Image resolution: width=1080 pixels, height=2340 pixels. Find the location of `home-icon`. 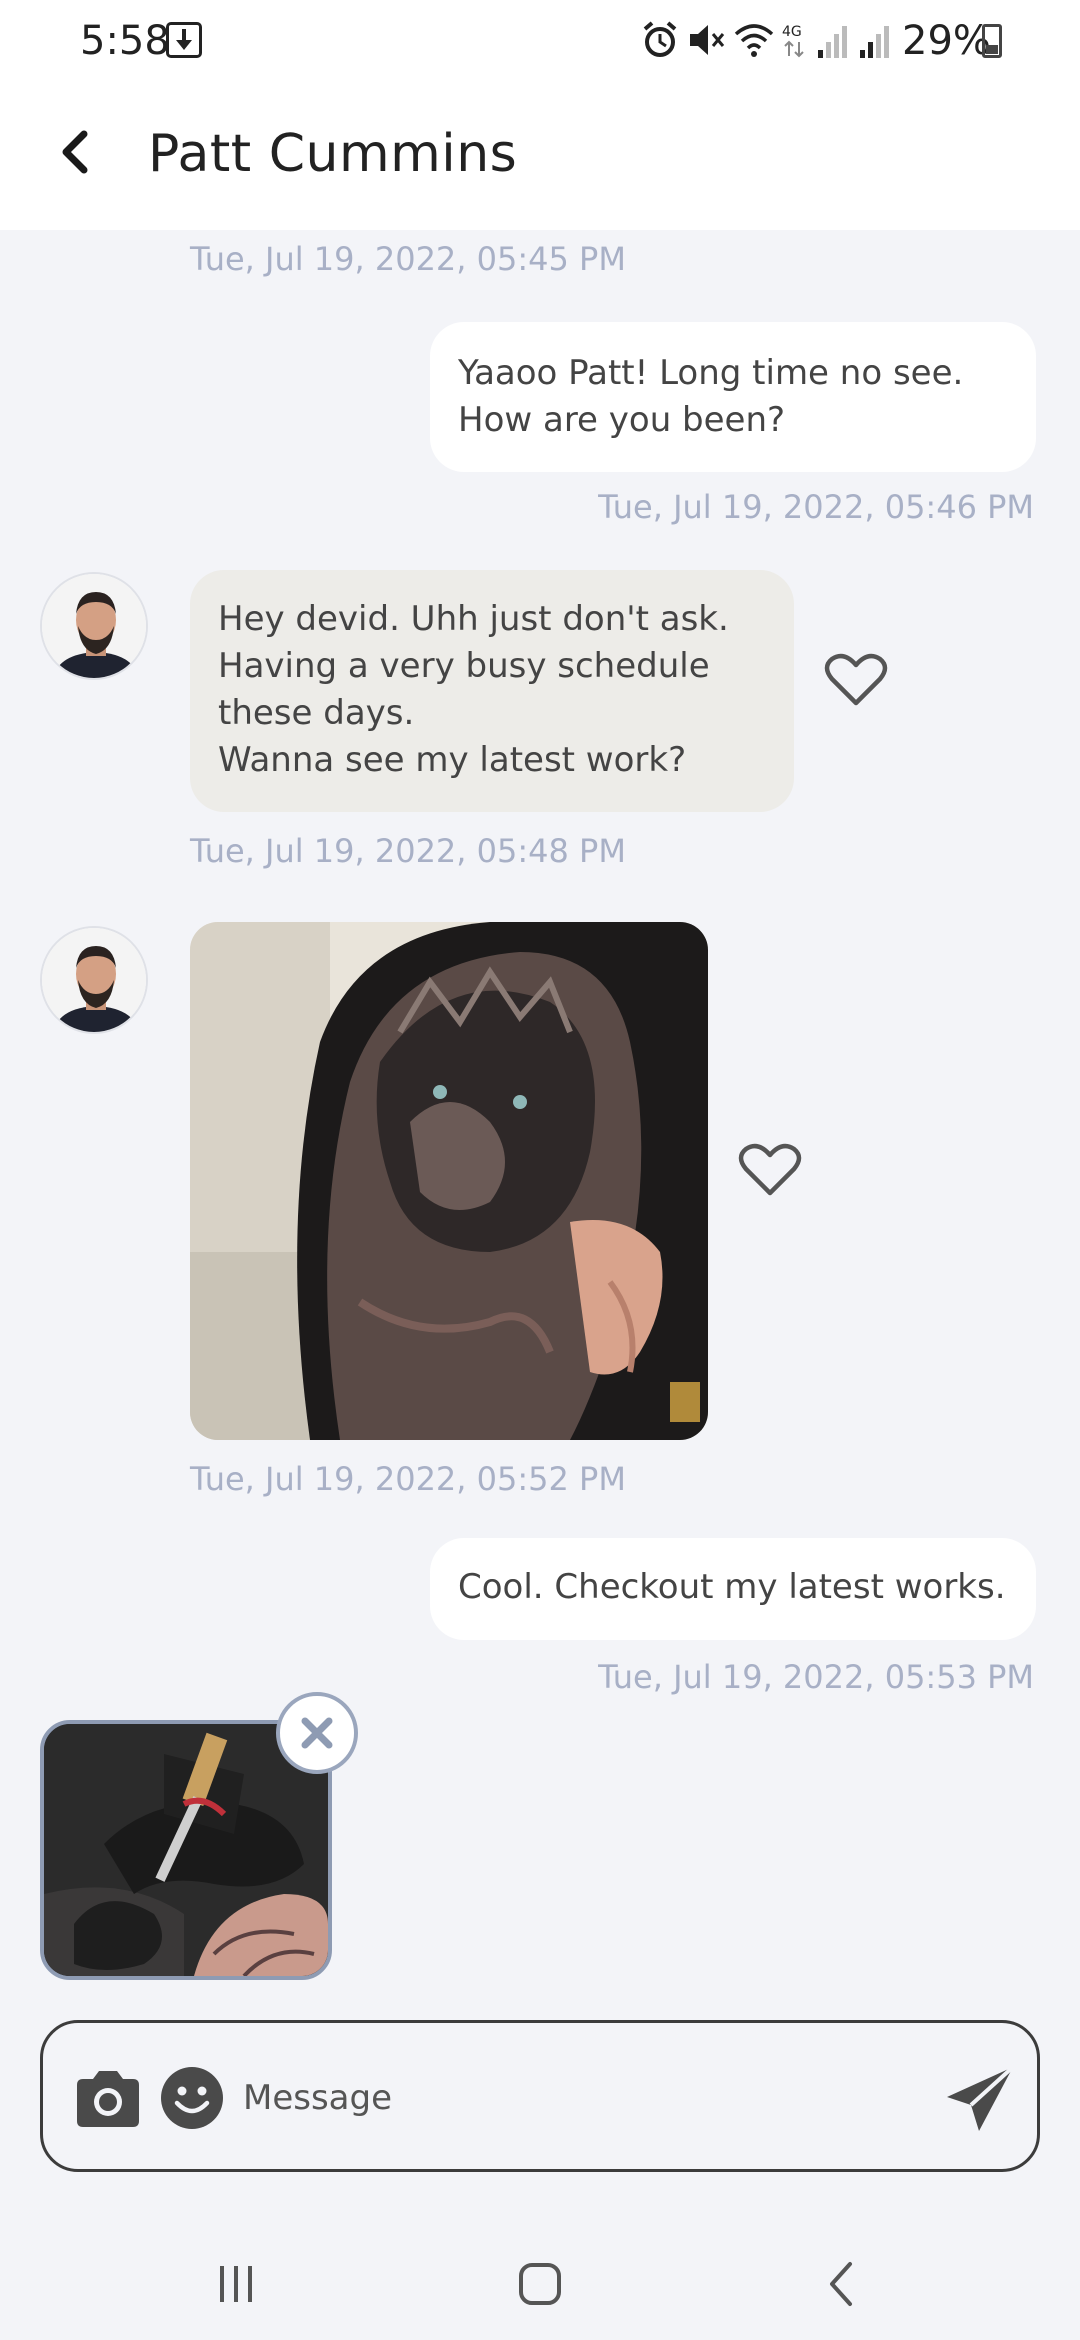

home-icon is located at coordinates (540, 2284).